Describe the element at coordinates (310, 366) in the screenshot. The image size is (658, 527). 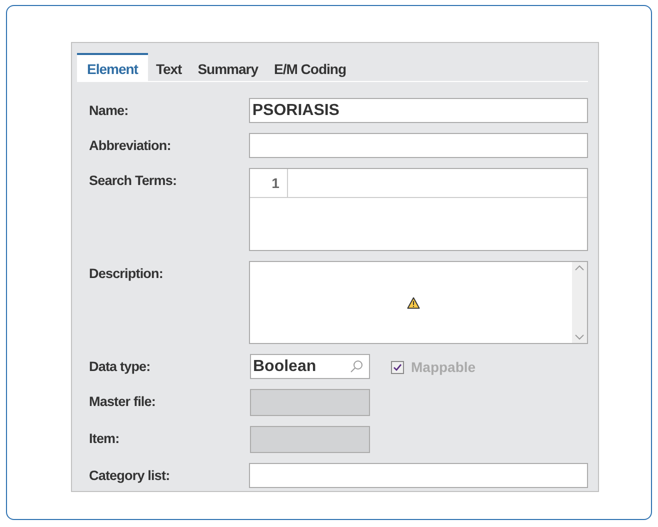
I see `lookup-field: Boolean` at that location.